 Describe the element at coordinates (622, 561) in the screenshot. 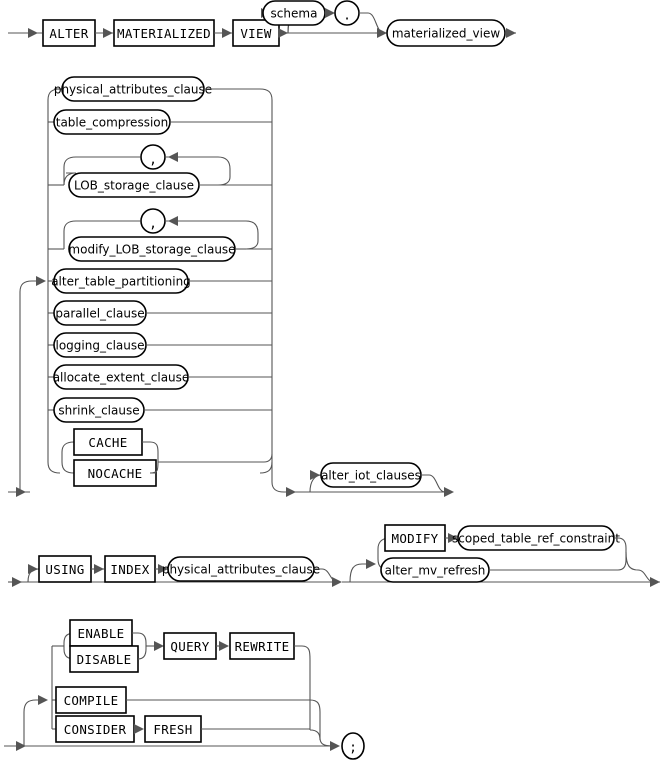

I see `rail-line3-choice-right-bottom` at that location.